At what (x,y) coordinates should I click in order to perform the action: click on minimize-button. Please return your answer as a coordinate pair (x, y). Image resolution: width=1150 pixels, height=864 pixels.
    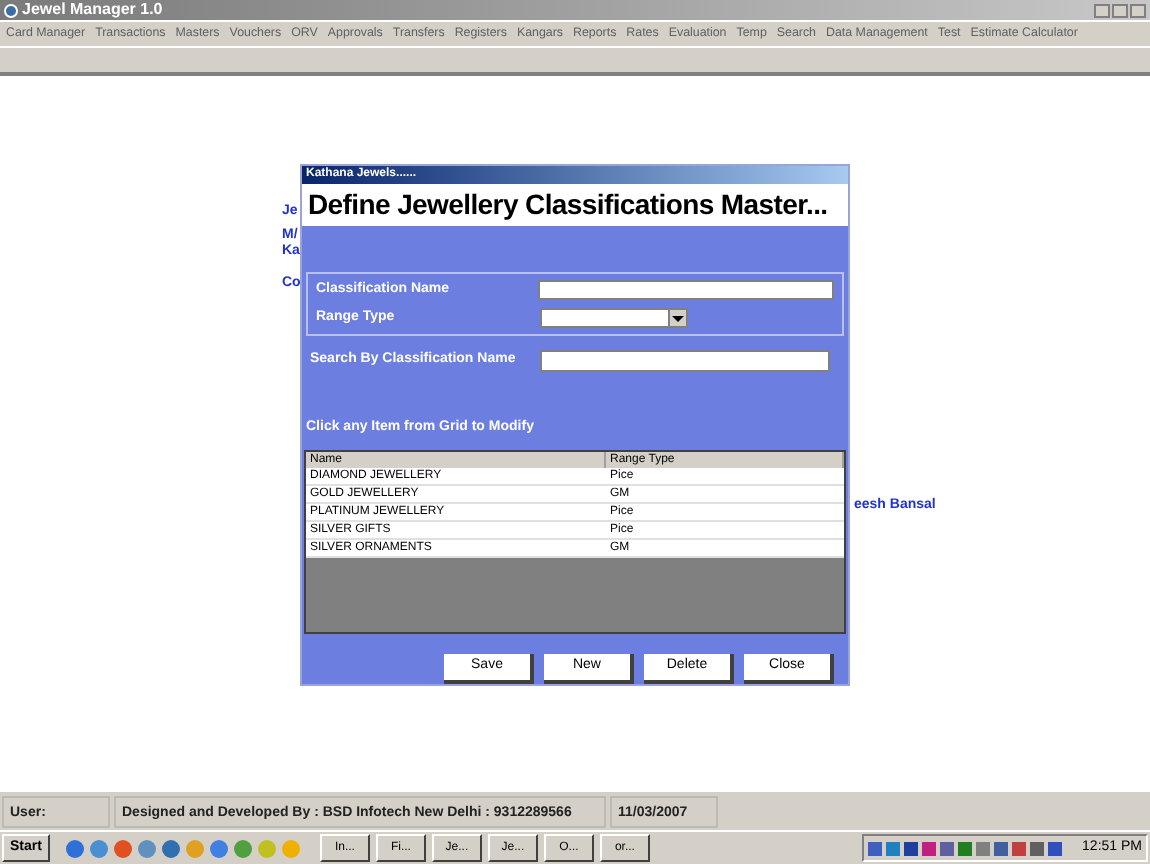
    Looking at the image, I should click on (1102, 10).